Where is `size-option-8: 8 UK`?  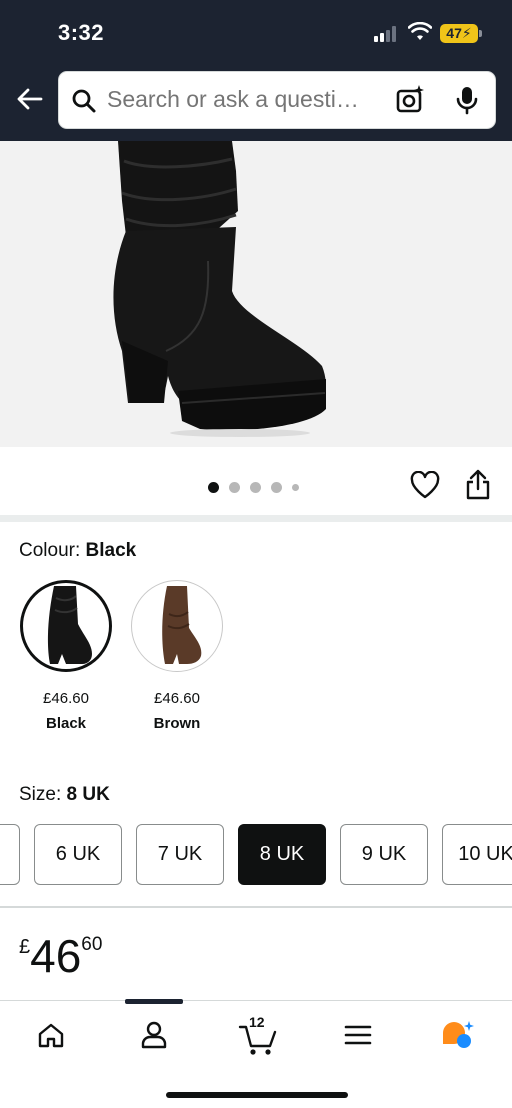 size-option-8: 8 UK is located at coordinates (282, 854).